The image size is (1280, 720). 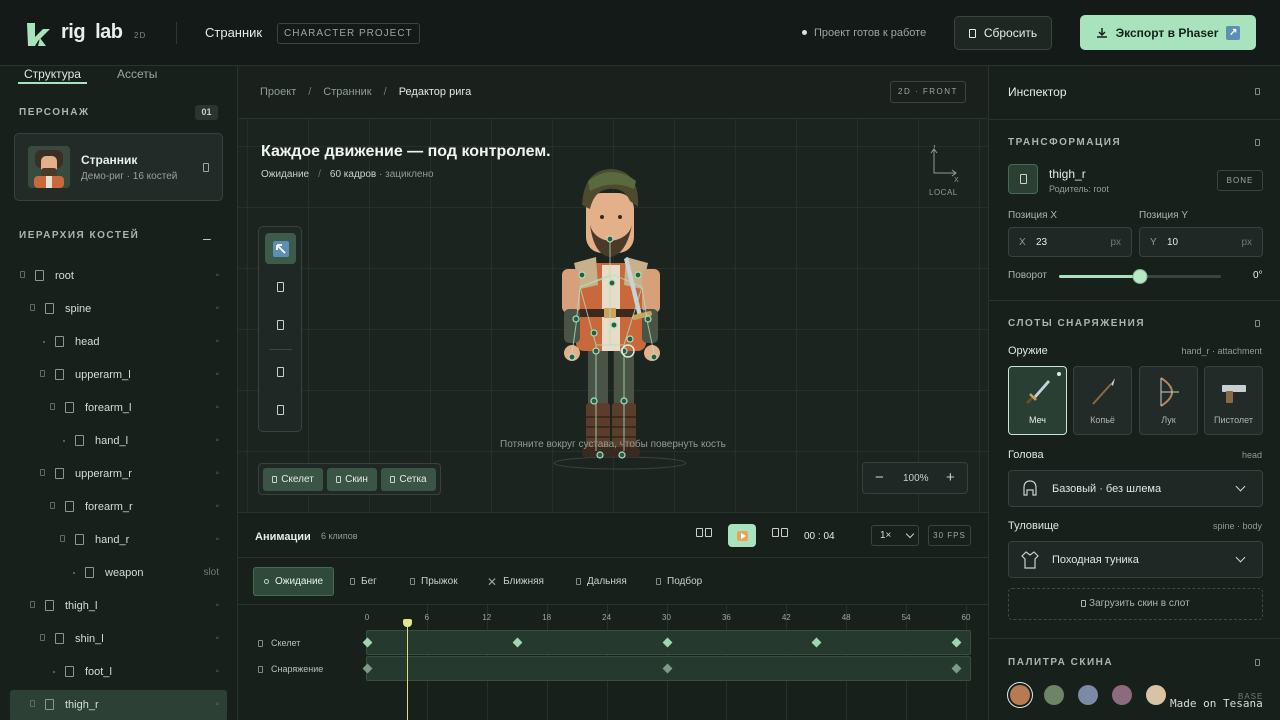 I want to click on svg-text: Y, so click(x=934, y=147).